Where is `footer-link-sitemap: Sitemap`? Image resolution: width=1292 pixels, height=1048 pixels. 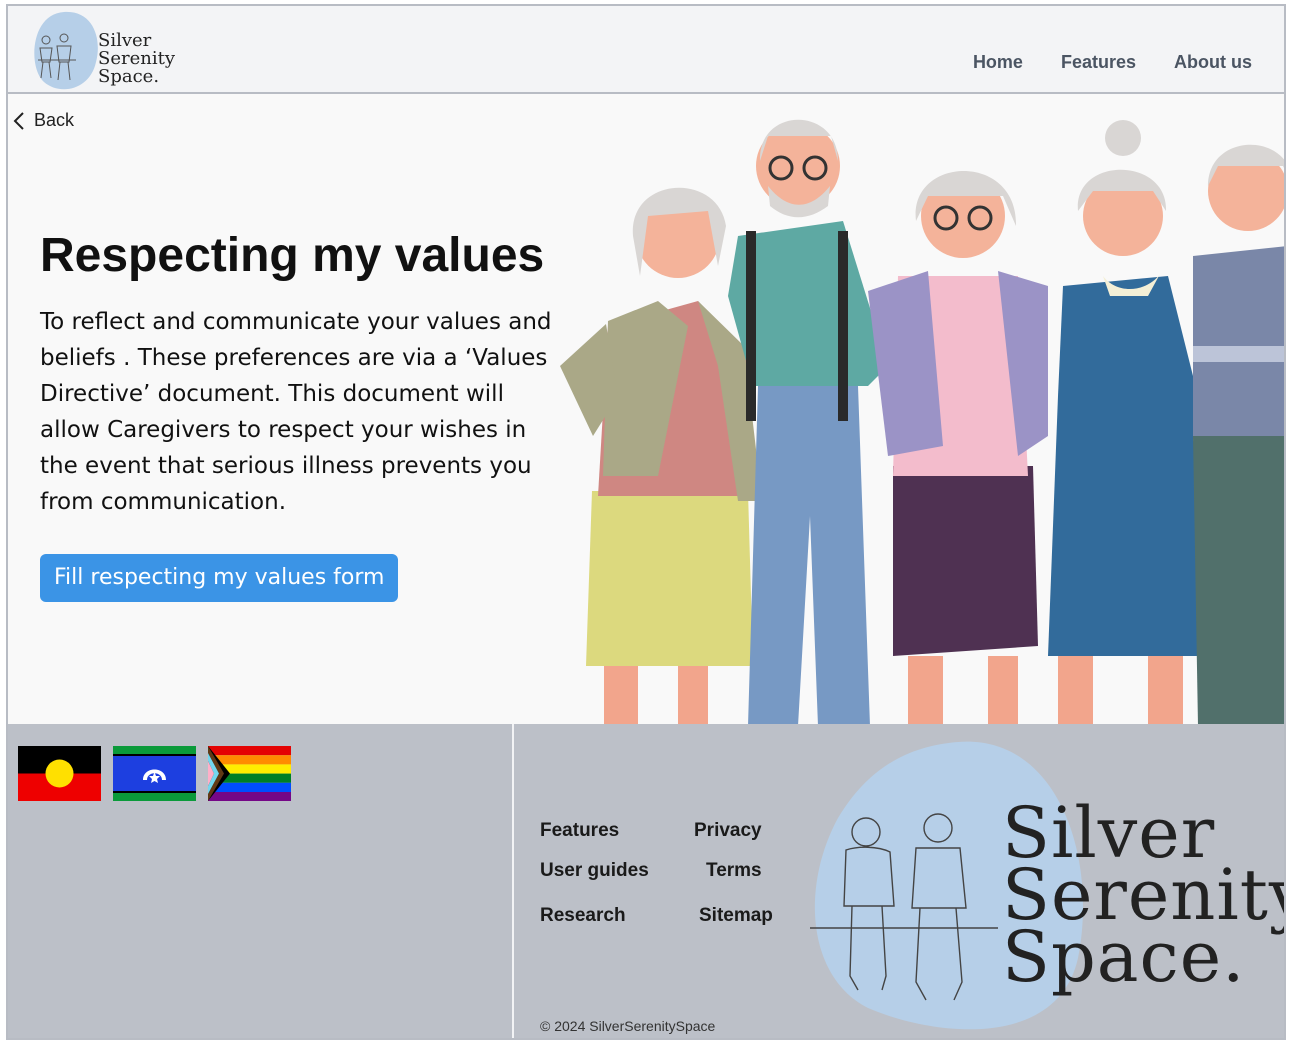 footer-link-sitemap: Sitemap is located at coordinates (736, 916).